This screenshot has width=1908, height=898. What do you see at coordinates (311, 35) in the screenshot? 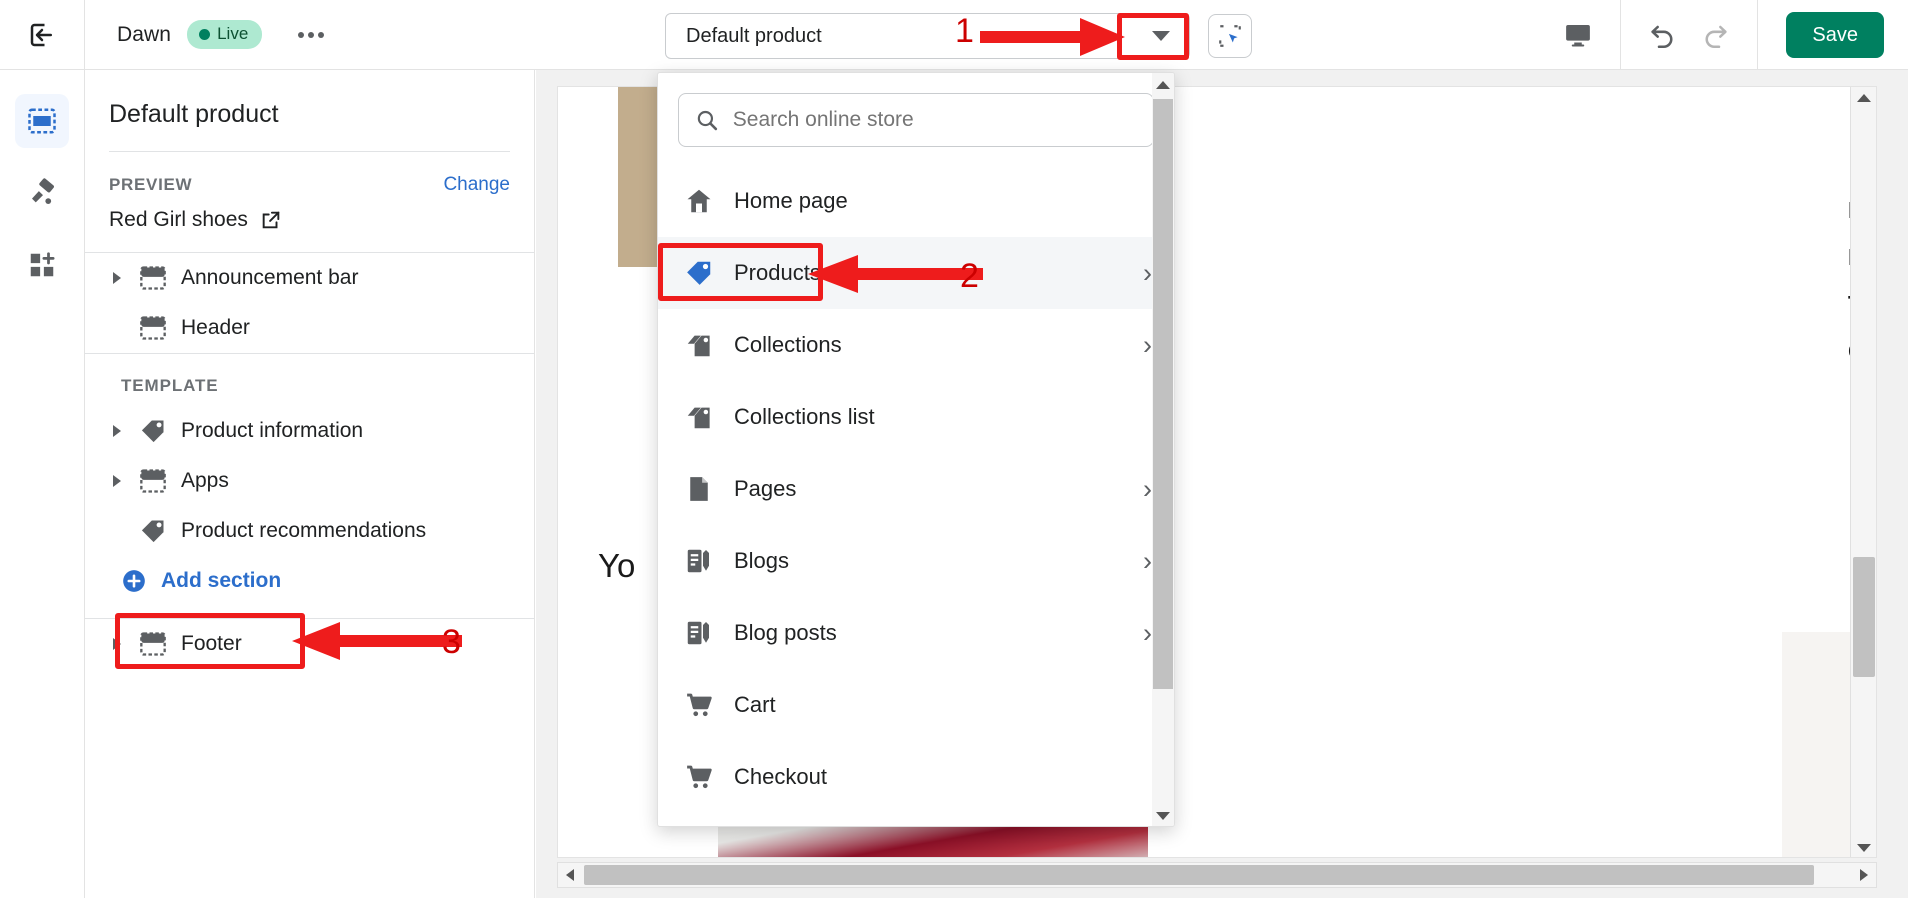
I see `more-options-button` at bounding box center [311, 35].